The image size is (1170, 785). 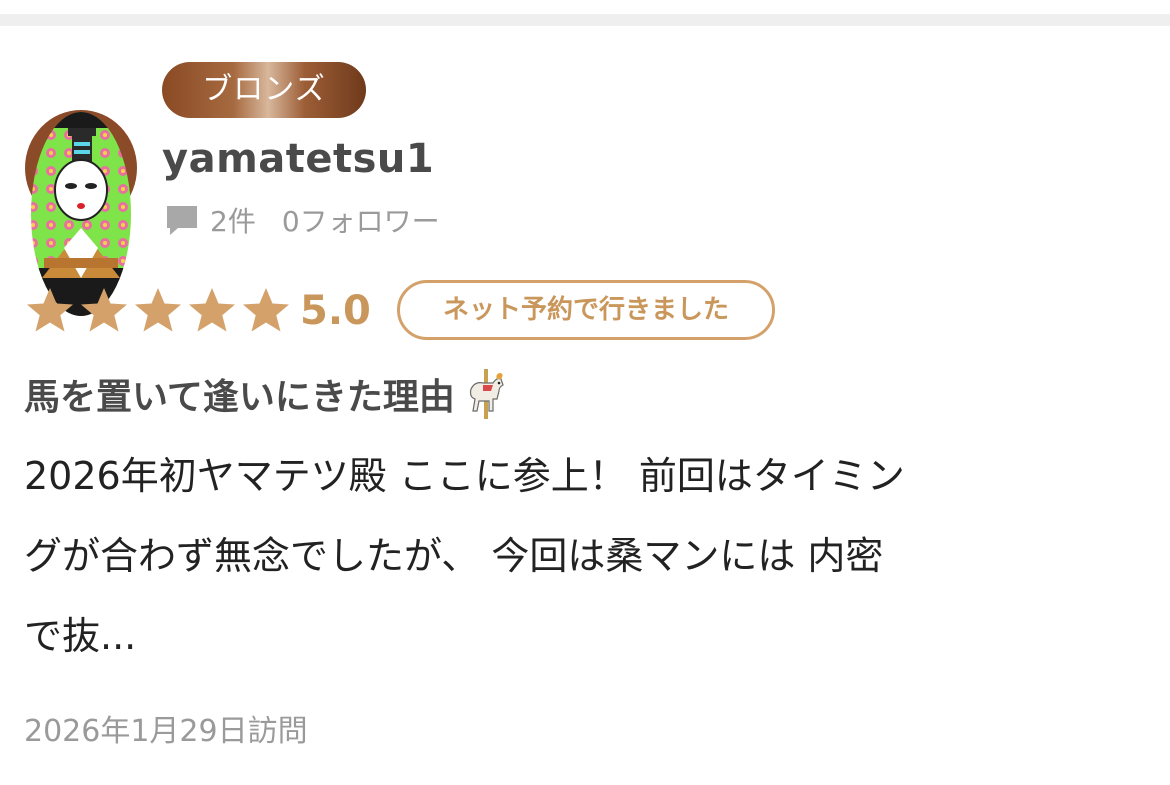 I want to click on username: yamatetsu1, so click(x=298, y=159).